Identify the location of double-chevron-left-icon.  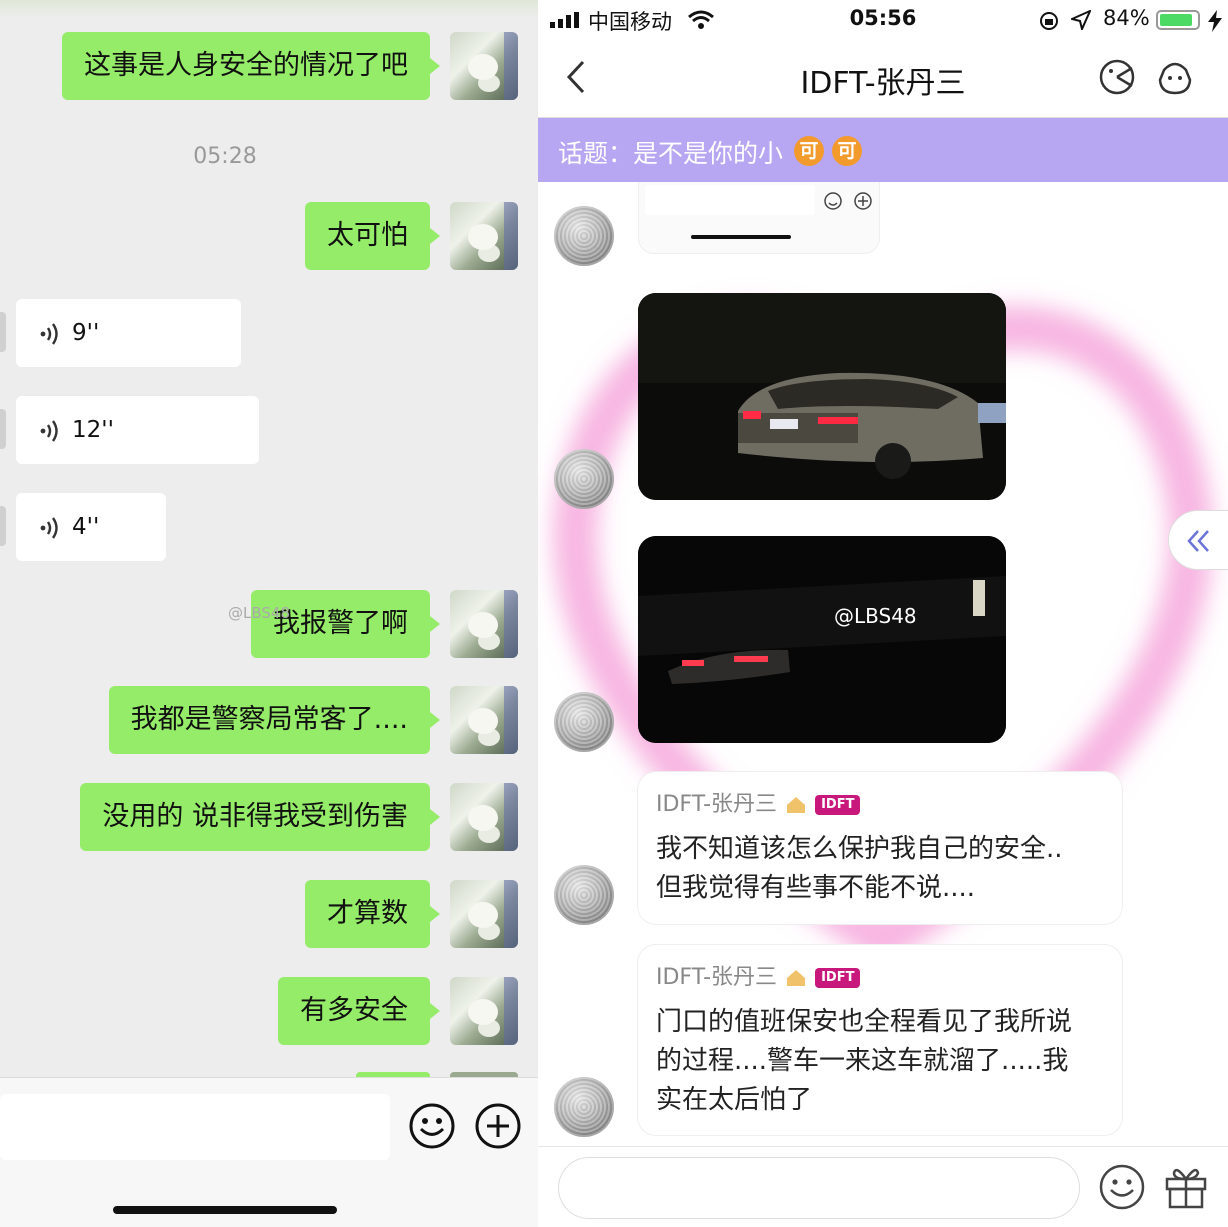
(1198, 541).